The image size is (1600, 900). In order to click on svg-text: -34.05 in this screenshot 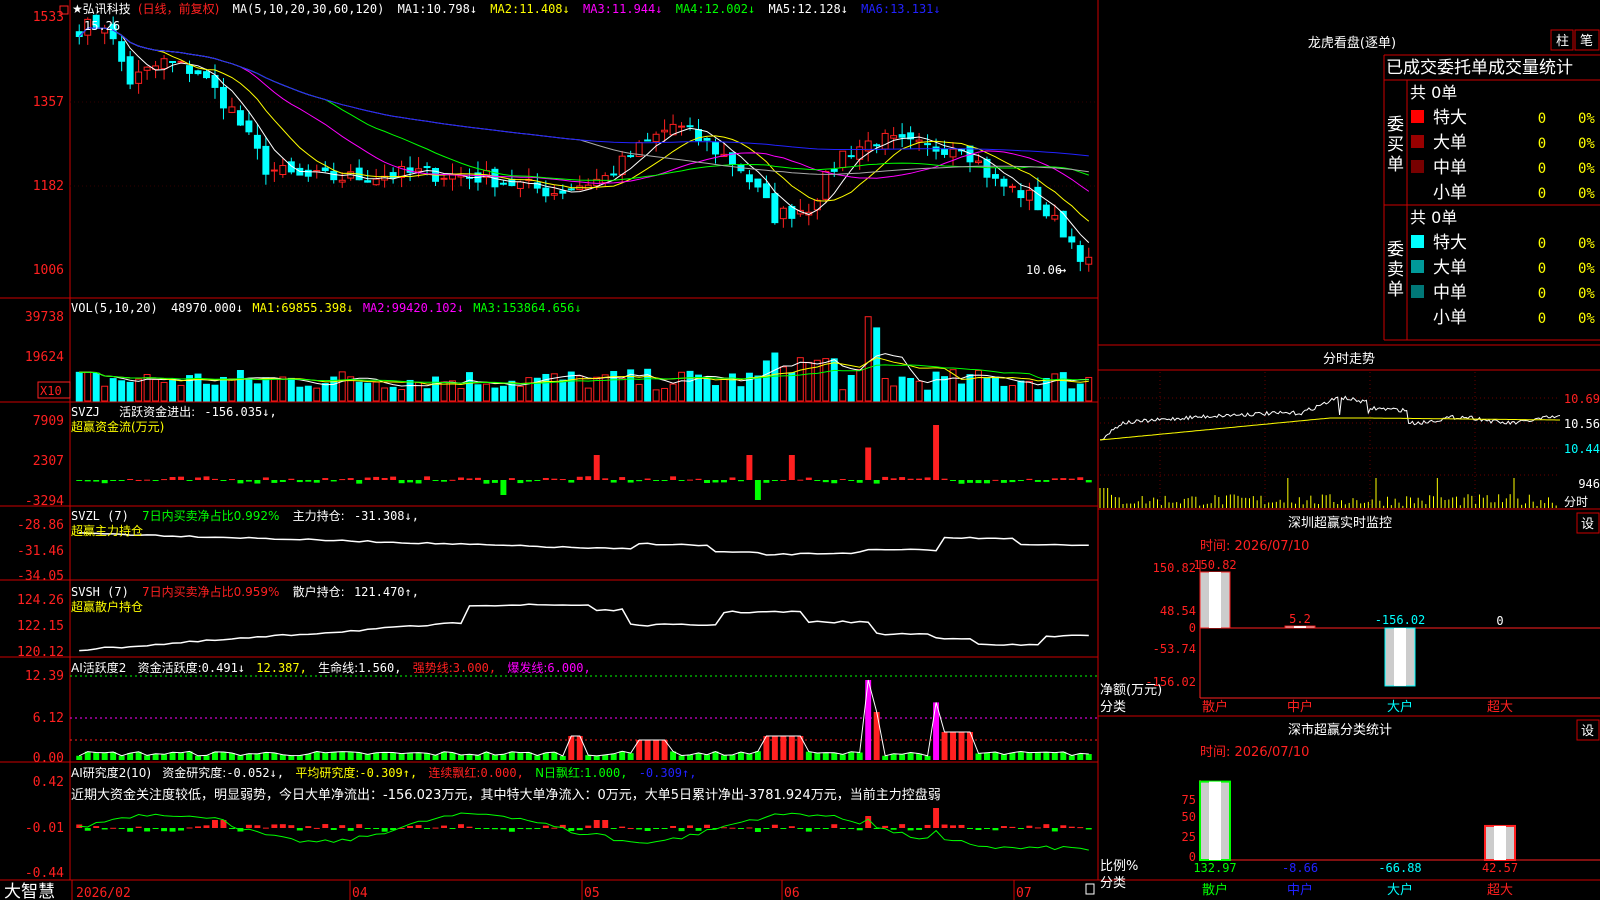, I will do `click(40, 576)`.